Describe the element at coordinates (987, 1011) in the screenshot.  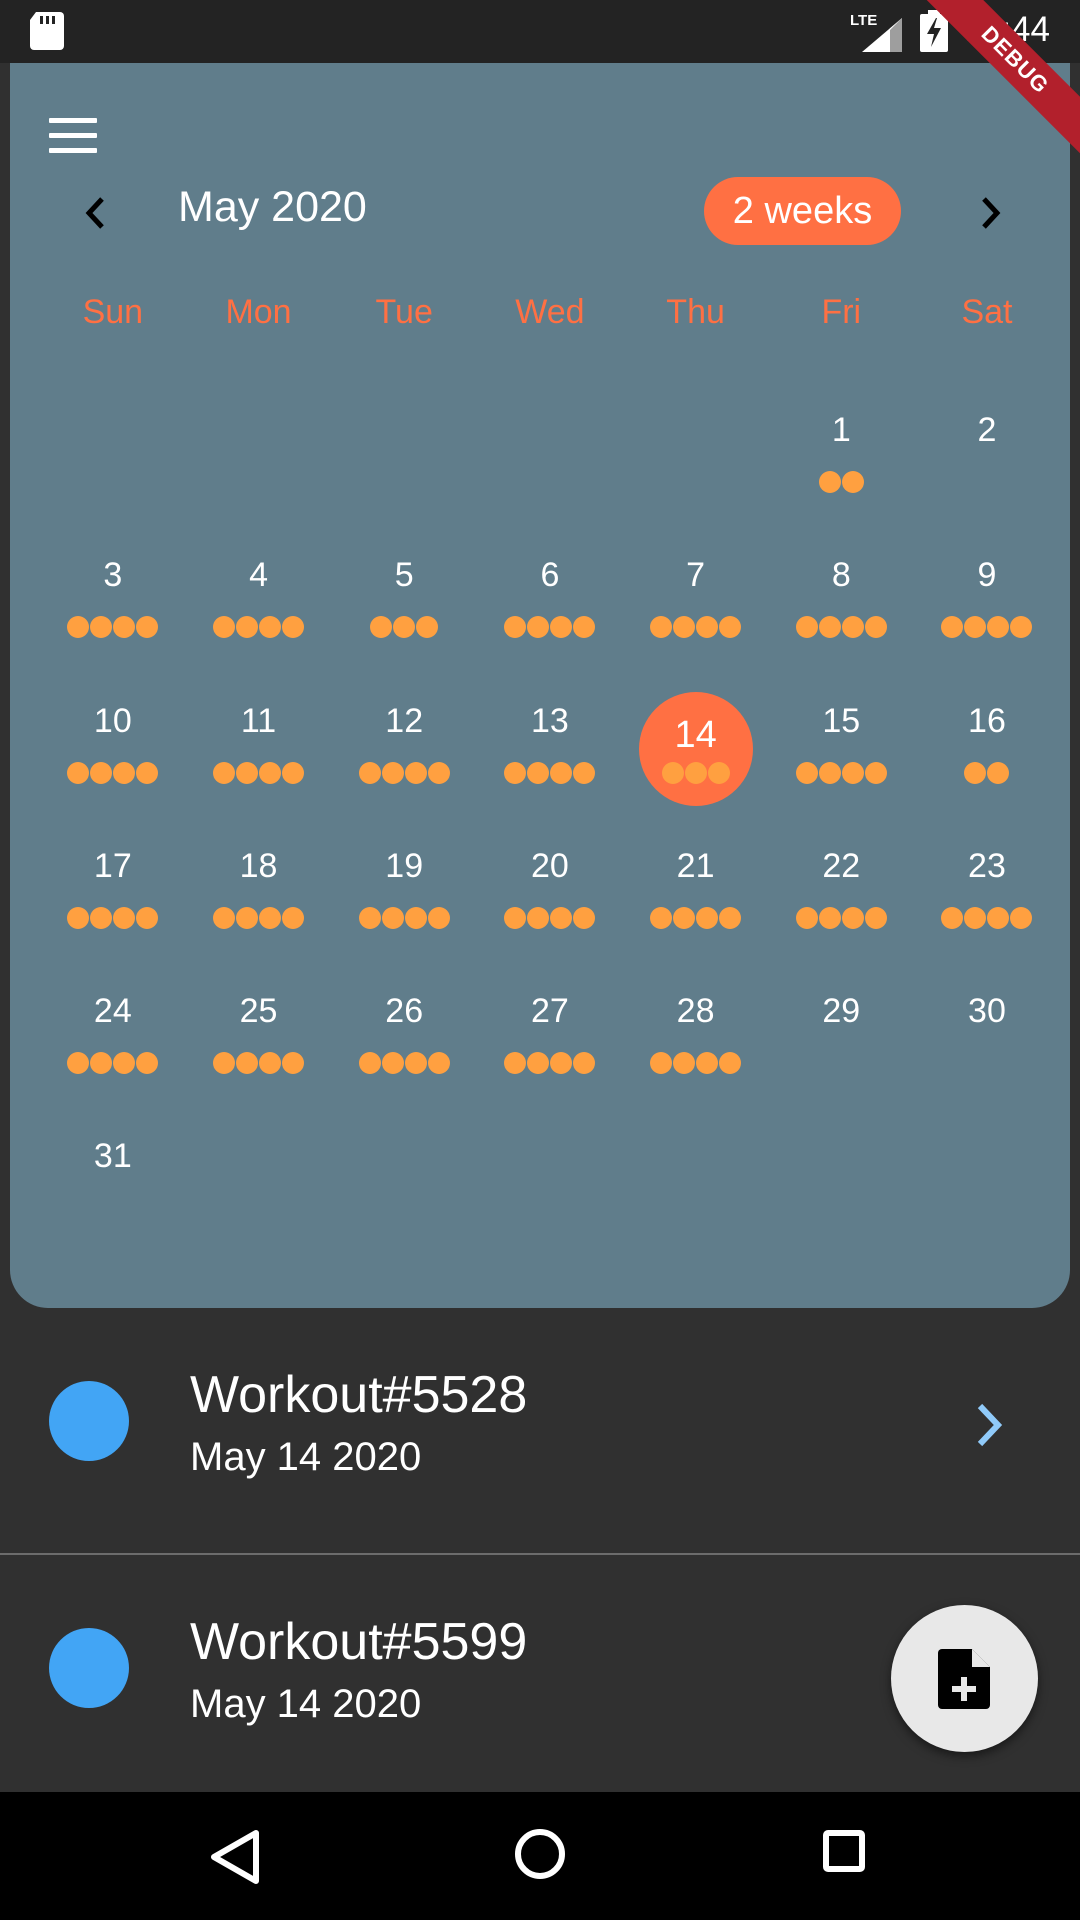
I see `day-number: 30` at that location.